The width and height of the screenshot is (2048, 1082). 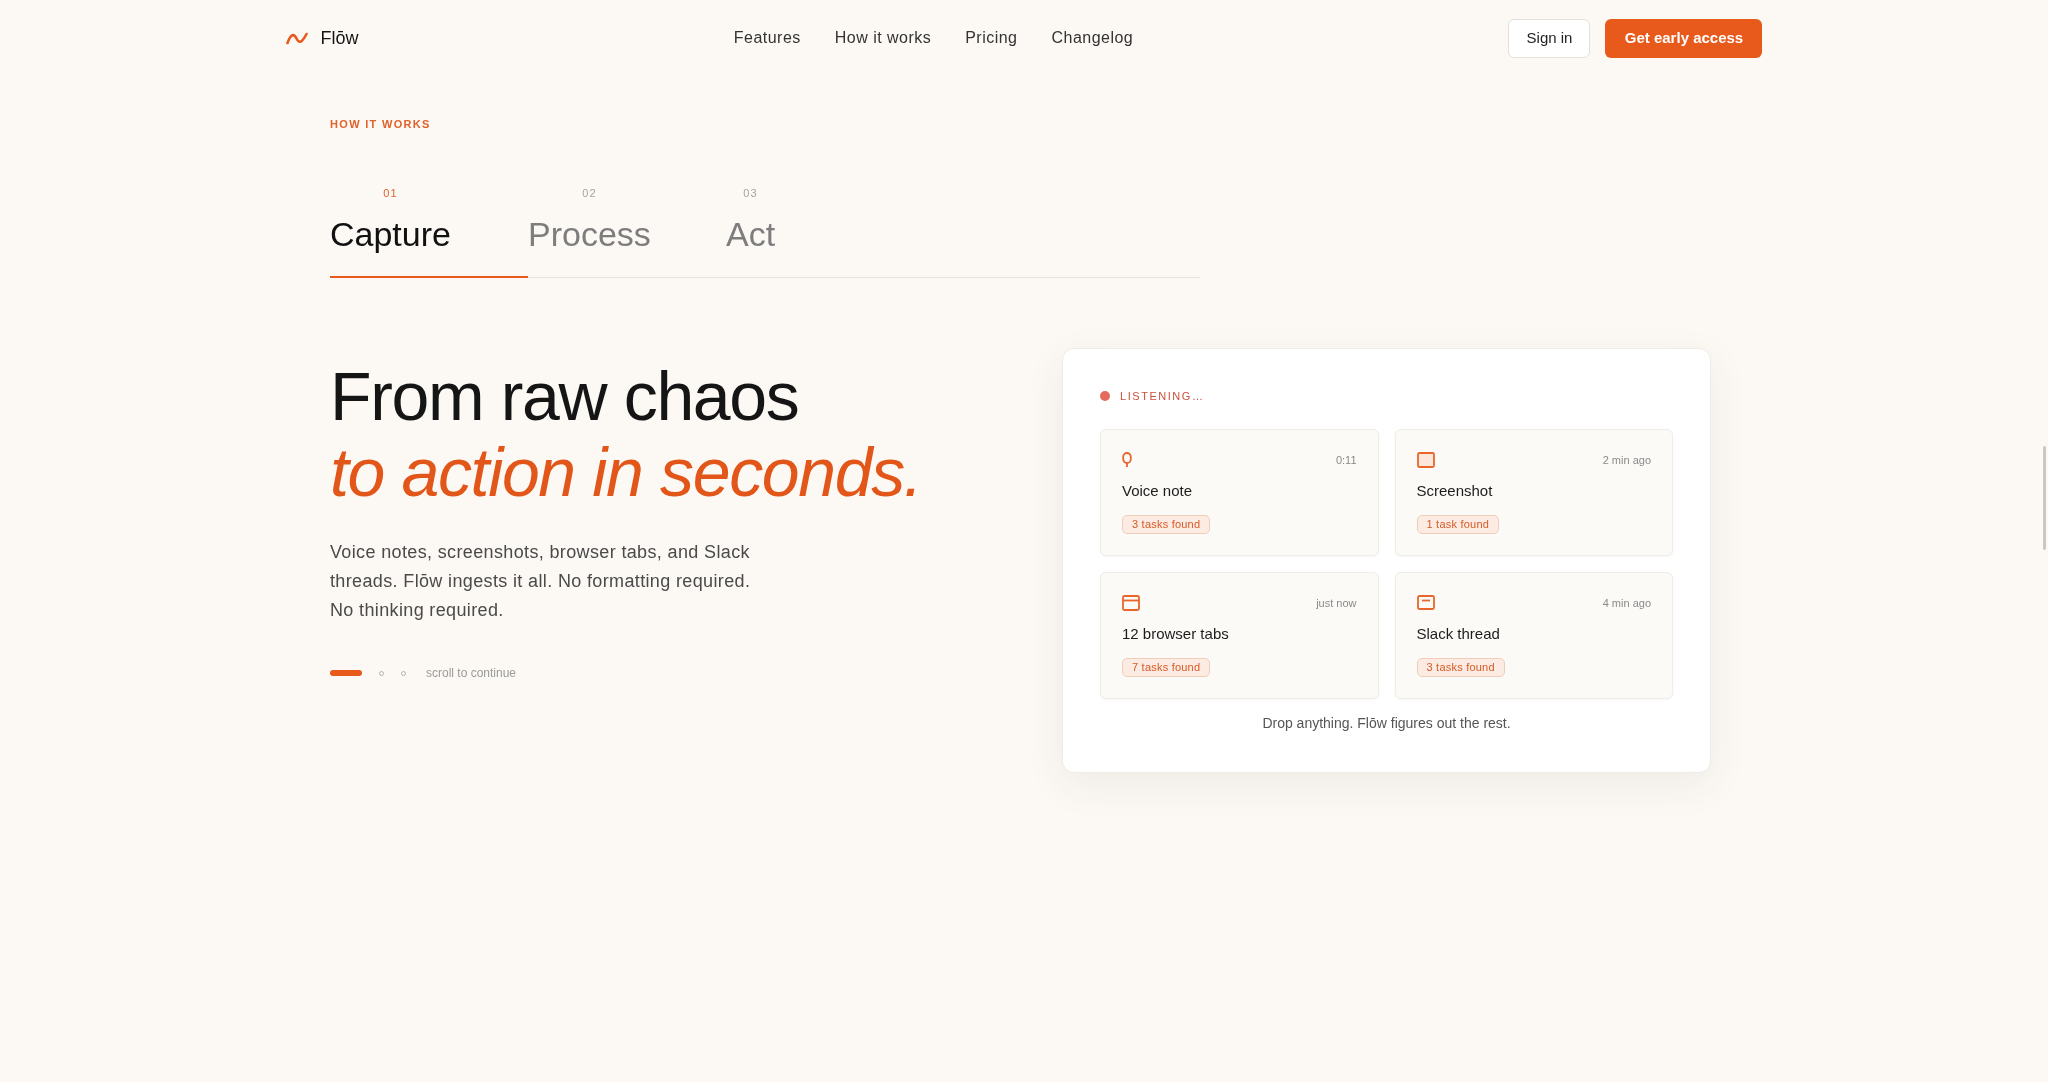 I want to click on browser-window-icon, so click(x=1131, y=603).